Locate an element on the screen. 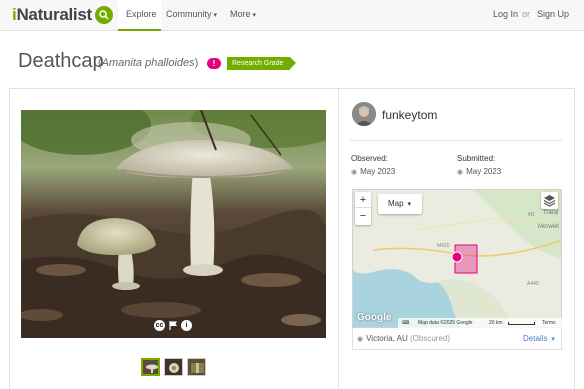  nav-community: Community ▾ is located at coordinates (191, 14).